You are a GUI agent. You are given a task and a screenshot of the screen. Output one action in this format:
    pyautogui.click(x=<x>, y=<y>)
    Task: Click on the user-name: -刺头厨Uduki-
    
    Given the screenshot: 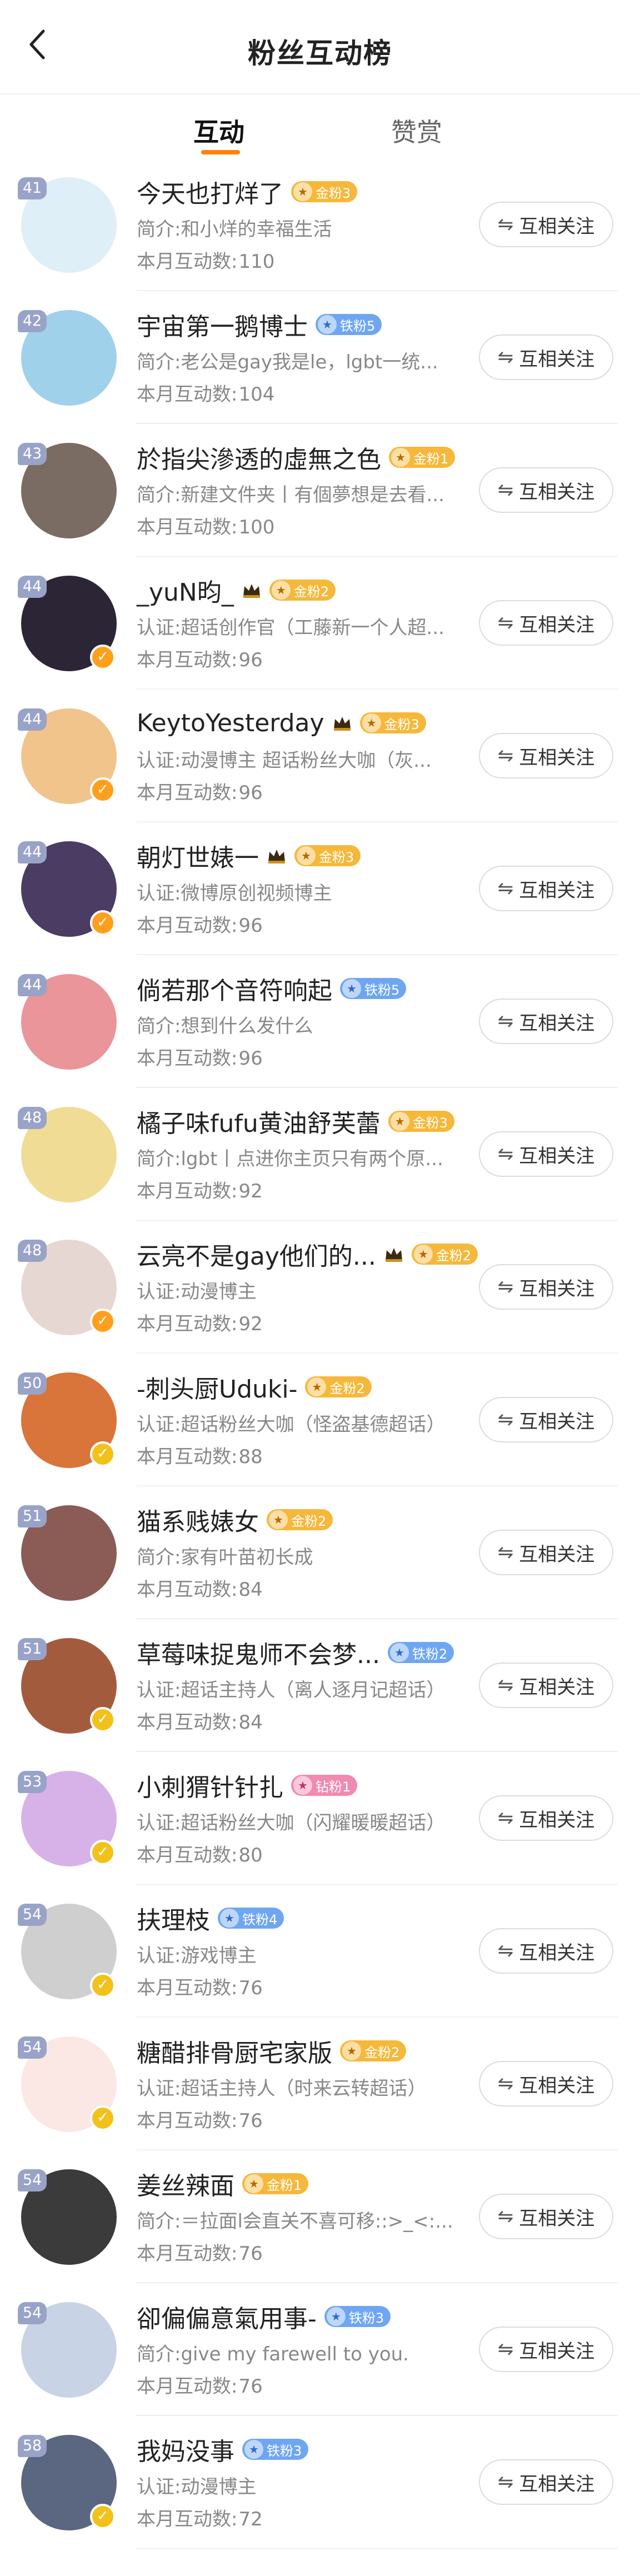 What is the action you would take?
    pyautogui.click(x=217, y=1387)
    